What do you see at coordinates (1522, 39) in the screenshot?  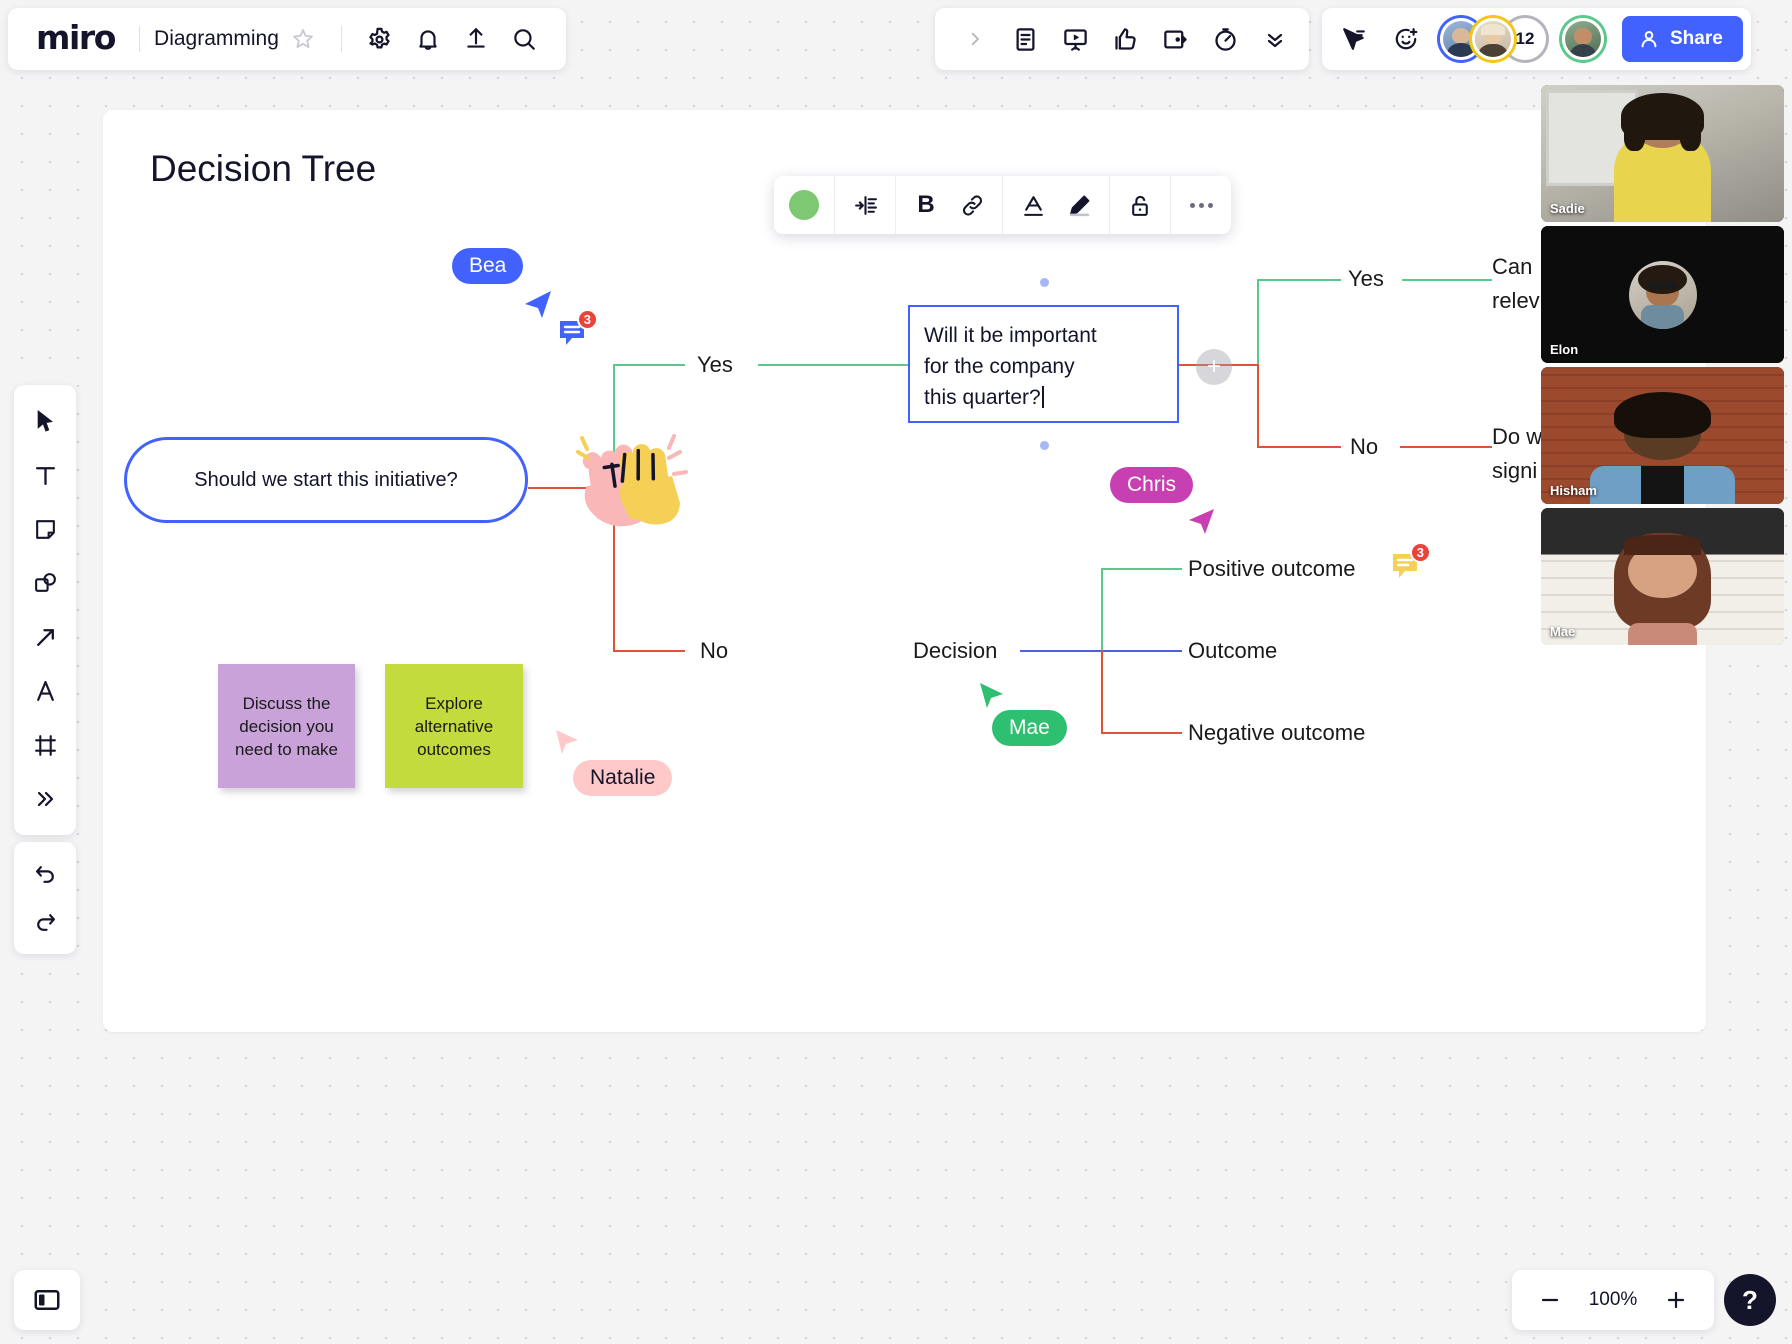 I see `collaborator-avatars: 12` at bounding box center [1522, 39].